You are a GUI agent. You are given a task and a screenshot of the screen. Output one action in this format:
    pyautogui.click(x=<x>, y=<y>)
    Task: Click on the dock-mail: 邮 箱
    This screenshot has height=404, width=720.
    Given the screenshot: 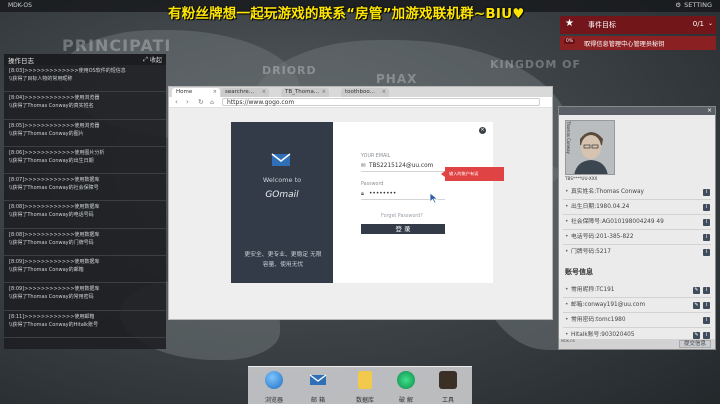 What is the action you would take?
    pyautogui.click(x=318, y=387)
    